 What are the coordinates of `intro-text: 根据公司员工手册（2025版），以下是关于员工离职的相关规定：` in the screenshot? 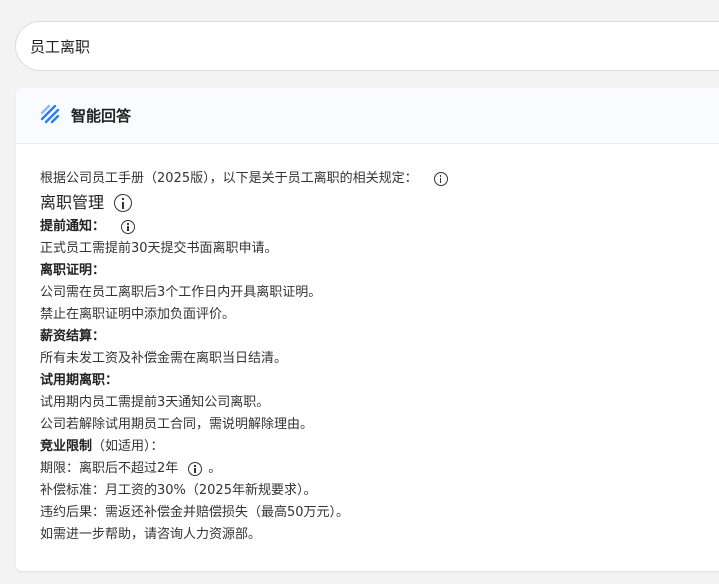 It's located at (229, 178).